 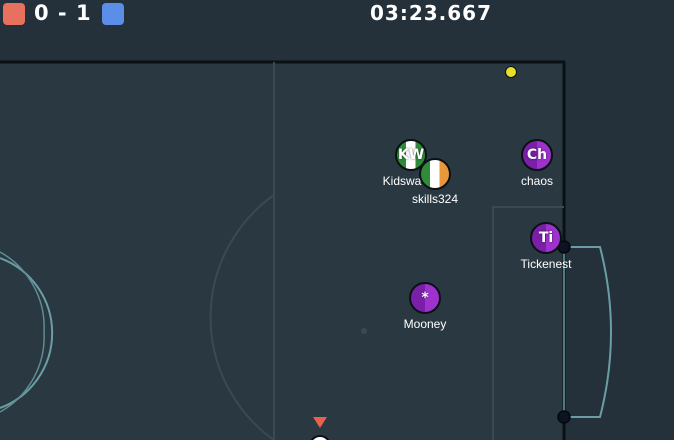 I want to click on scoreboard: 0 - 1 03:23.667, so click(x=337, y=15).